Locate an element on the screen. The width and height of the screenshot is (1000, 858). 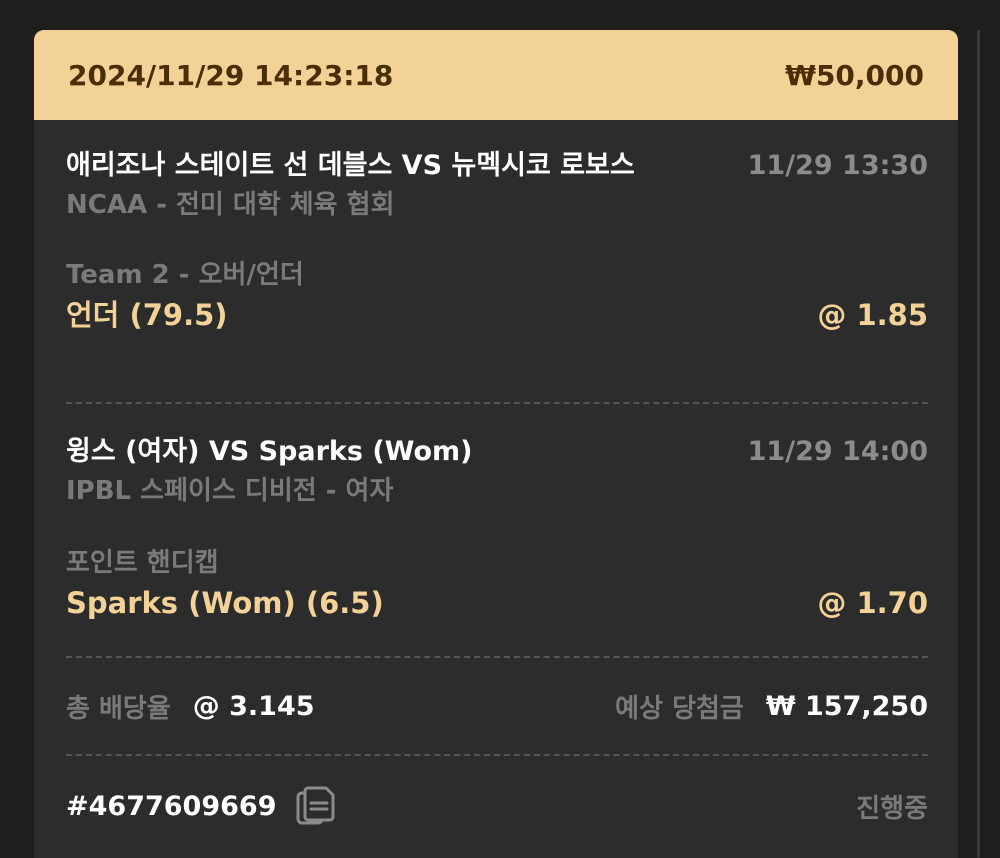
bet-id: #4677609669 is located at coordinates (171, 806).